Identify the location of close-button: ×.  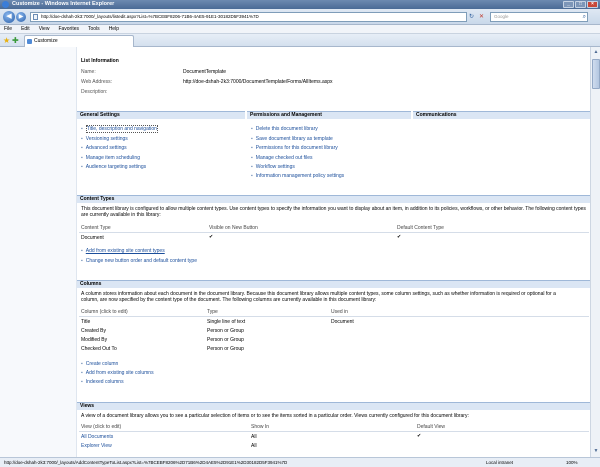
(592, 4).